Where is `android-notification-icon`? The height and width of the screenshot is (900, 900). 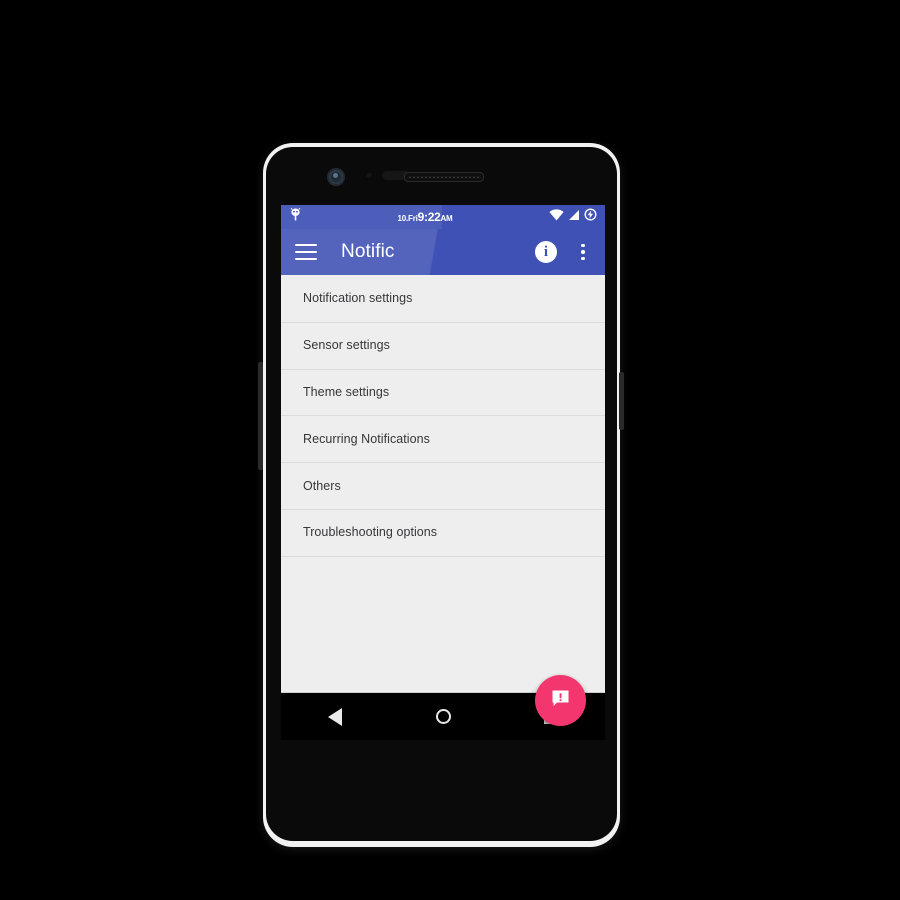
android-notification-icon is located at coordinates (295, 216).